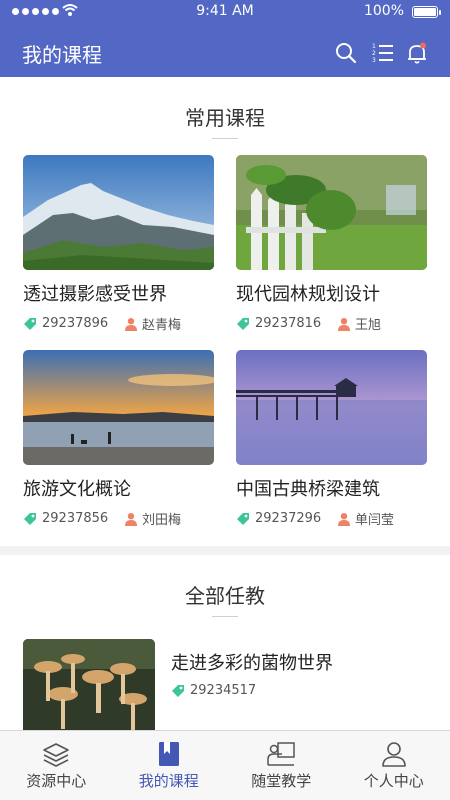 The image size is (450, 800). Describe the element at coordinates (168, 754) in the screenshot. I see `bookmark-book-icon` at that location.